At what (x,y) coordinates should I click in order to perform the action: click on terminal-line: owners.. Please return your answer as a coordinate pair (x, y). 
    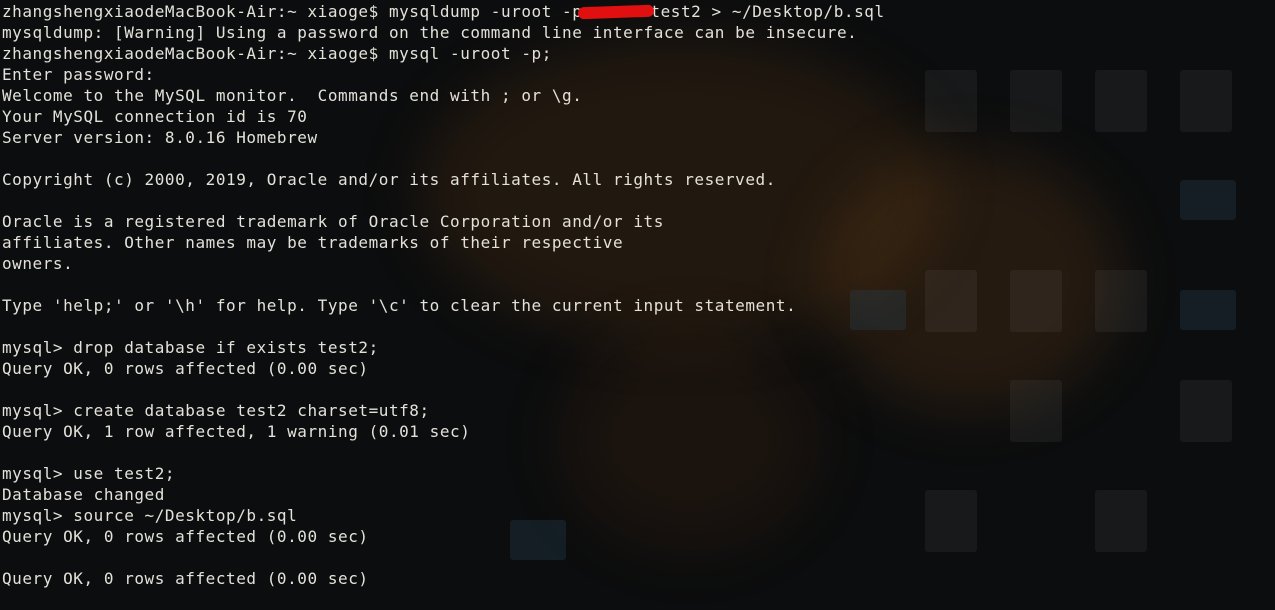
    Looking at the image, I should click on (38, 263).